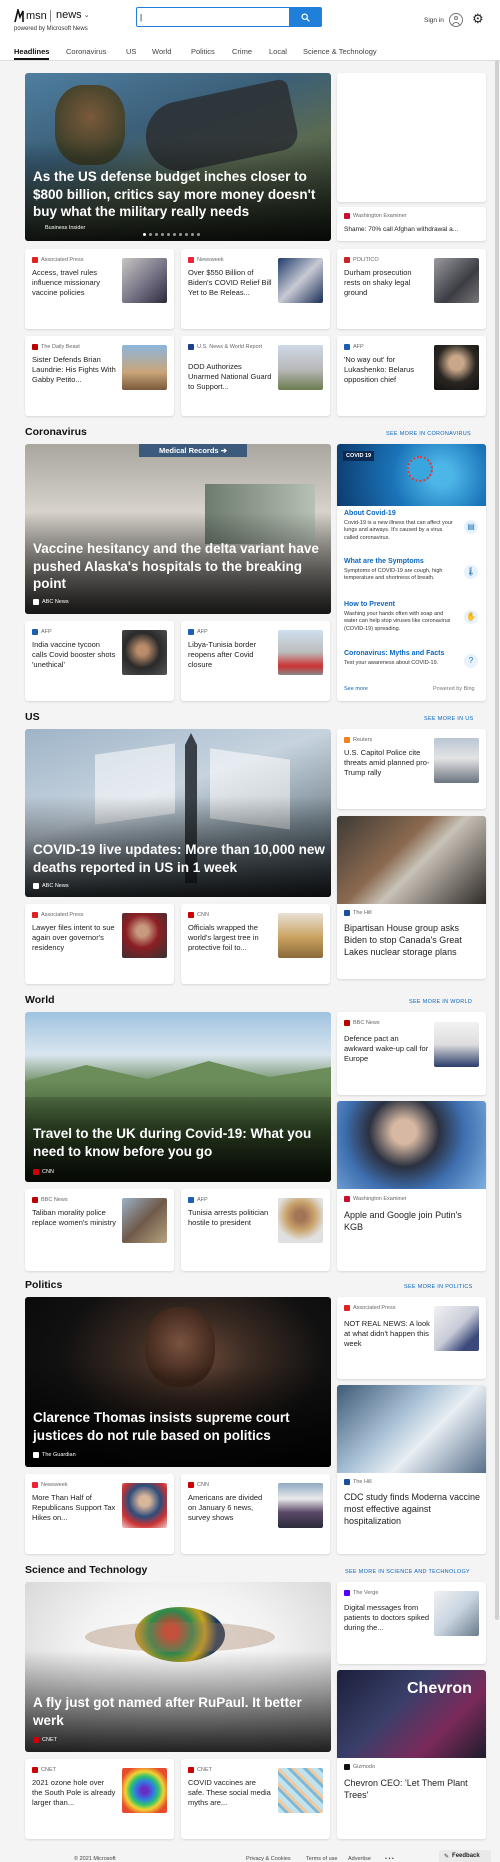 The image size is (500, 1862). I want to click on search-input, so click(214, 17).